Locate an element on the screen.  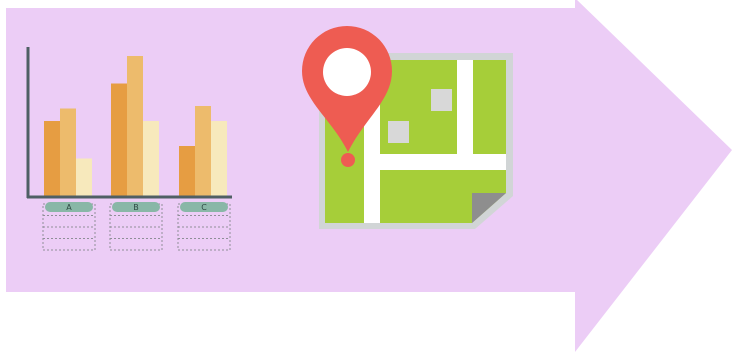
pin-hole is located at coordinates (347, 72).